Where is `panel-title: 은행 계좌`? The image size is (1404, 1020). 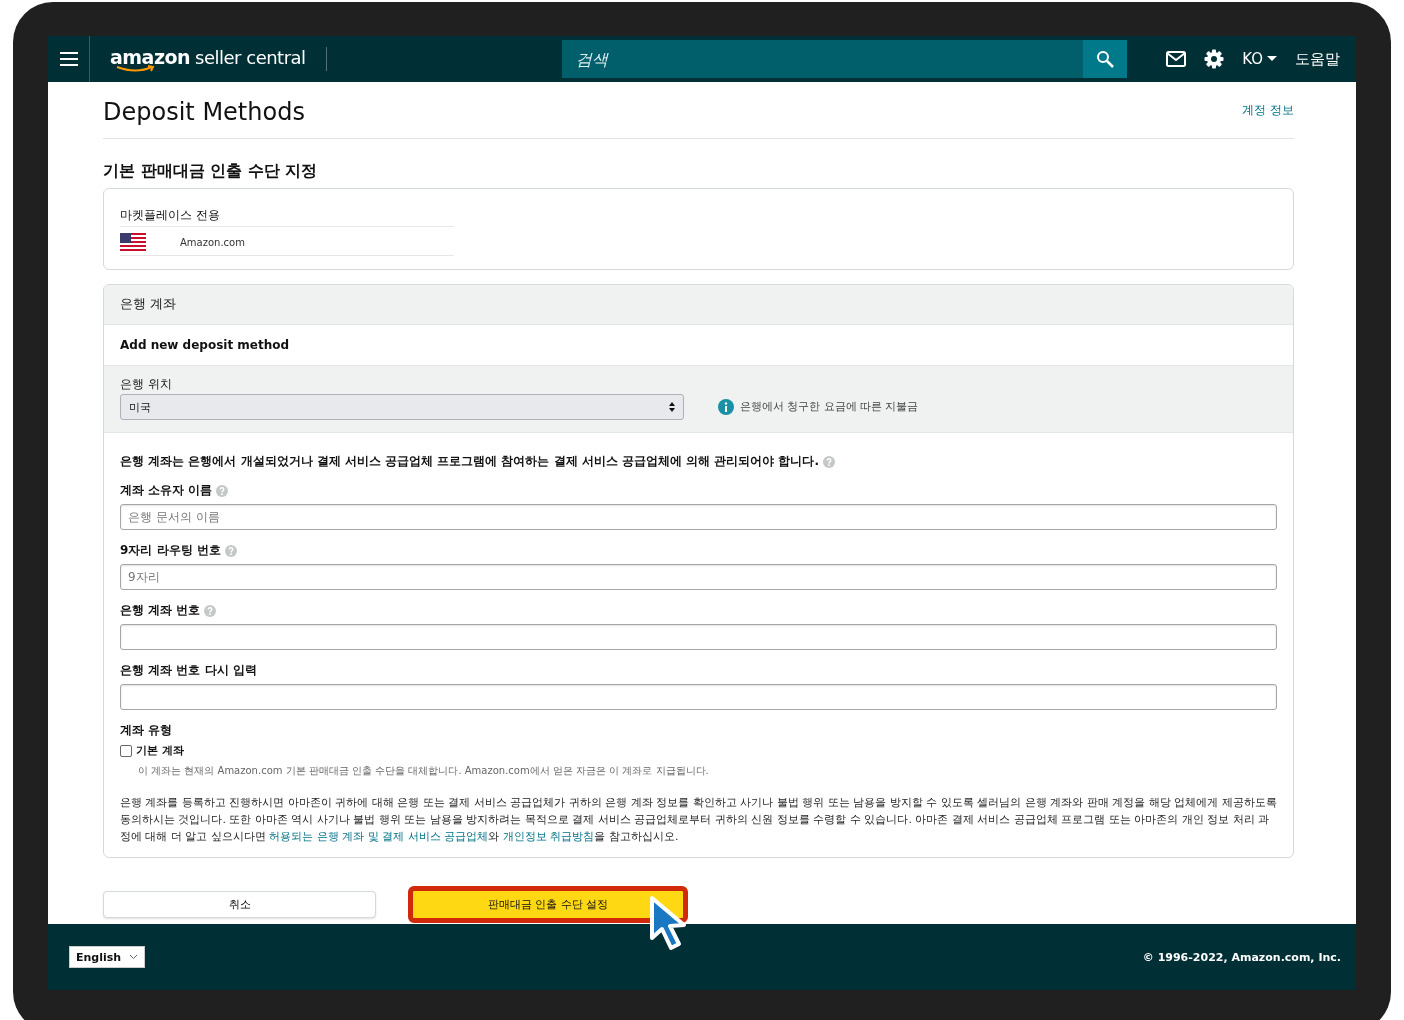
panel-title: 은행 계좌 is located at coordinates (698, 305).